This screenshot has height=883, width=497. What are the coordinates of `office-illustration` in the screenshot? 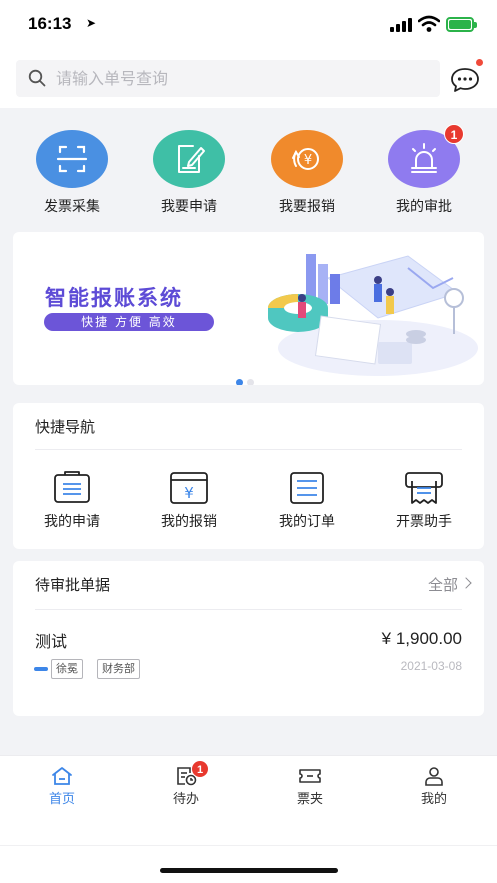 It's located at (373, 315).